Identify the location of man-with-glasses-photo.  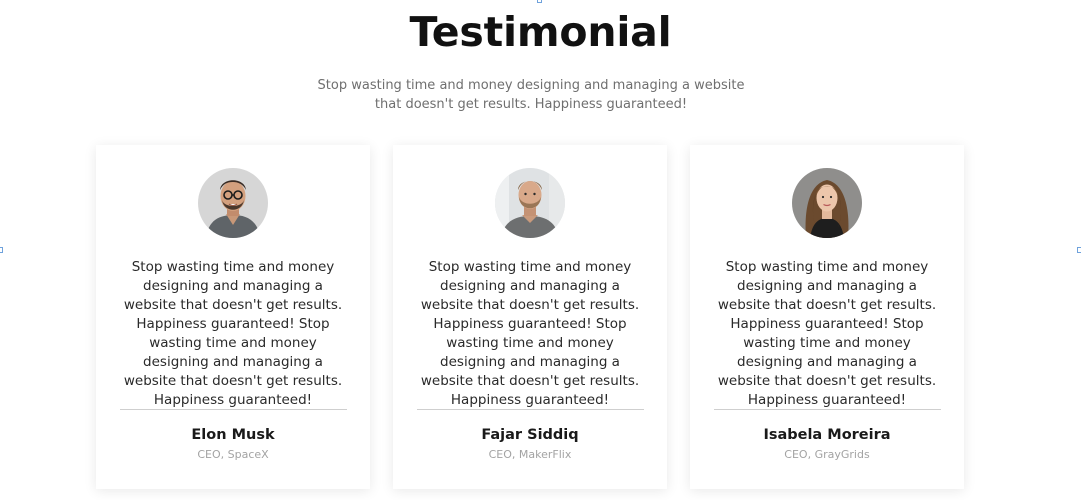
(233, 203).